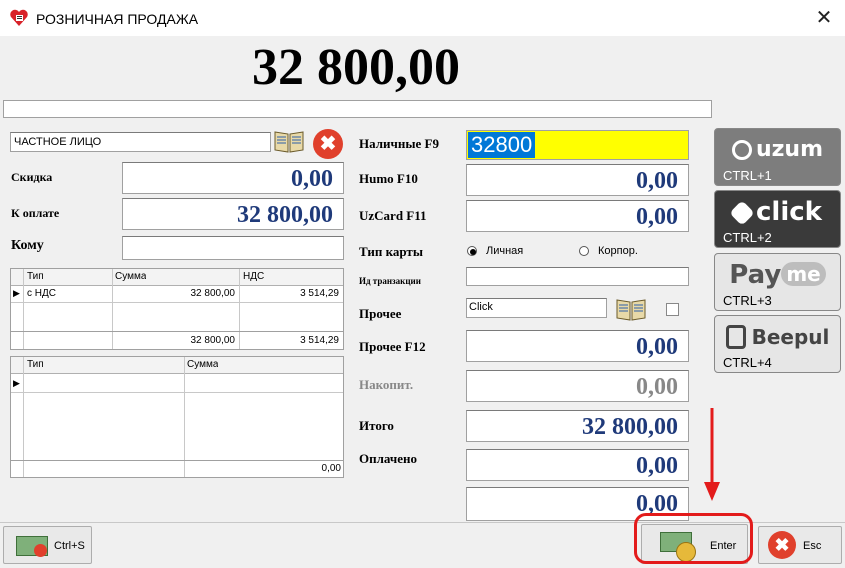  What do you see at coordinates (376, 425) in the screenshot?
I see `total-label: Итого` at bounding box center [376, 425].